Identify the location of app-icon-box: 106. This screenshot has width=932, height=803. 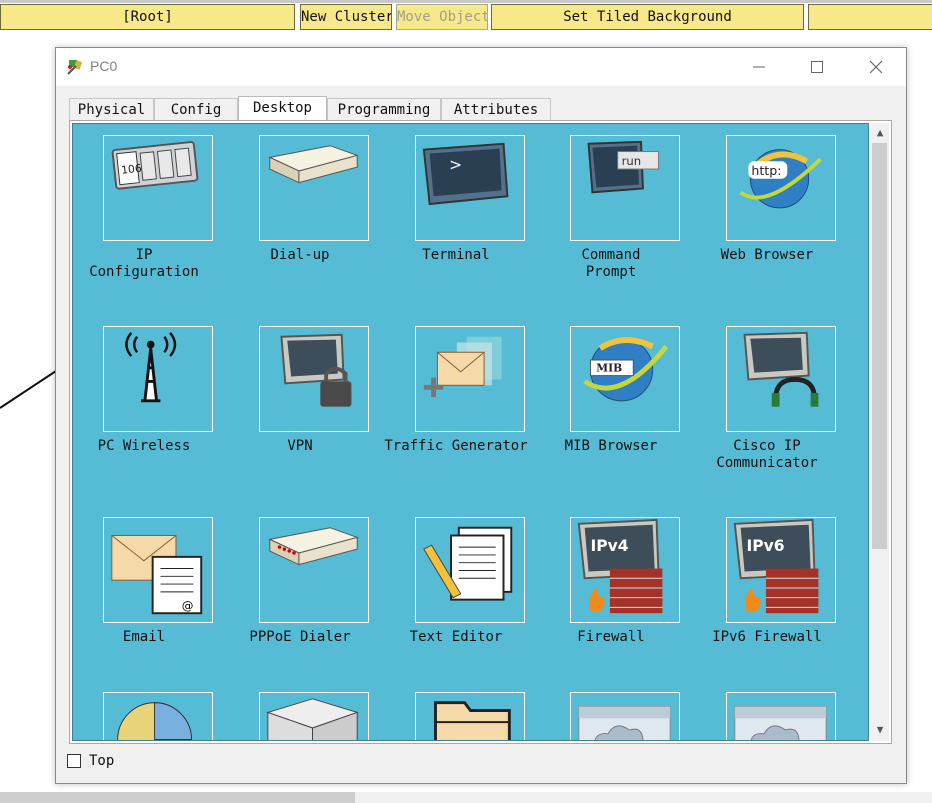
(158, 188).